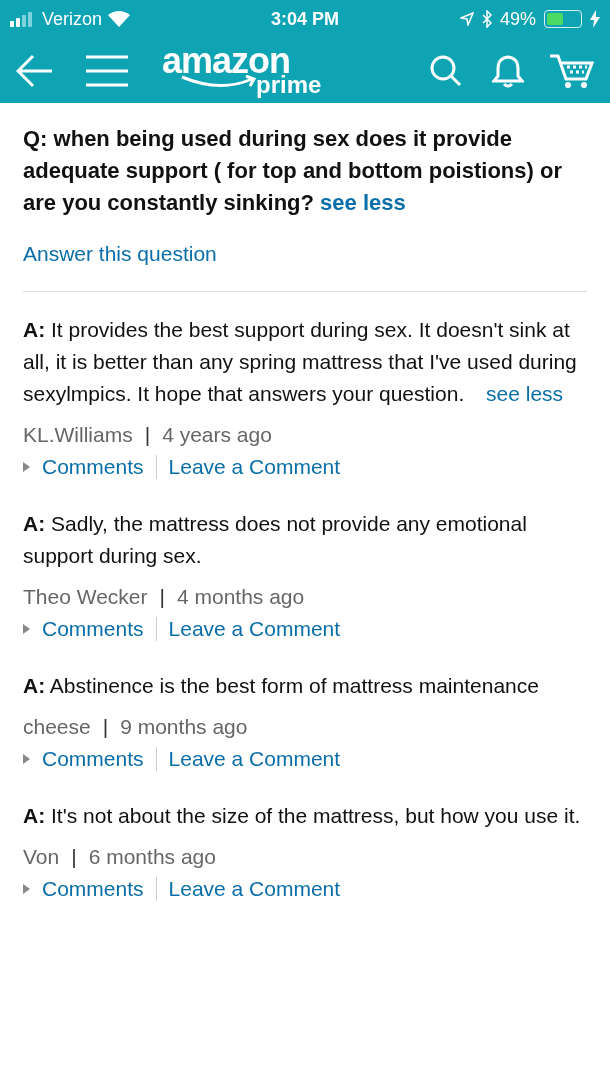  What do you see at coordinates (78, 435) in the screenshot?
I see `answer-author: KL.Williams` at bounding box center [78, 435].